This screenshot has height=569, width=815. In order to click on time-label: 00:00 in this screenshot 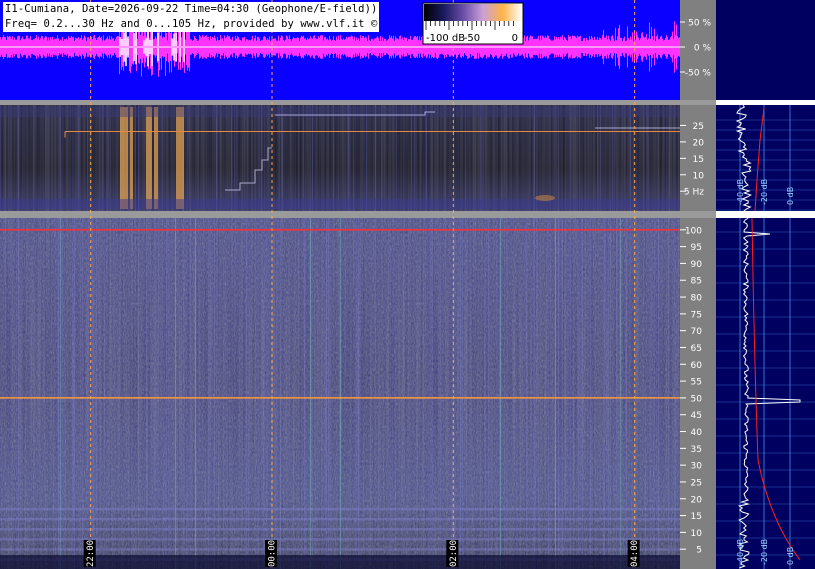, I will do `click(273, 553)`.